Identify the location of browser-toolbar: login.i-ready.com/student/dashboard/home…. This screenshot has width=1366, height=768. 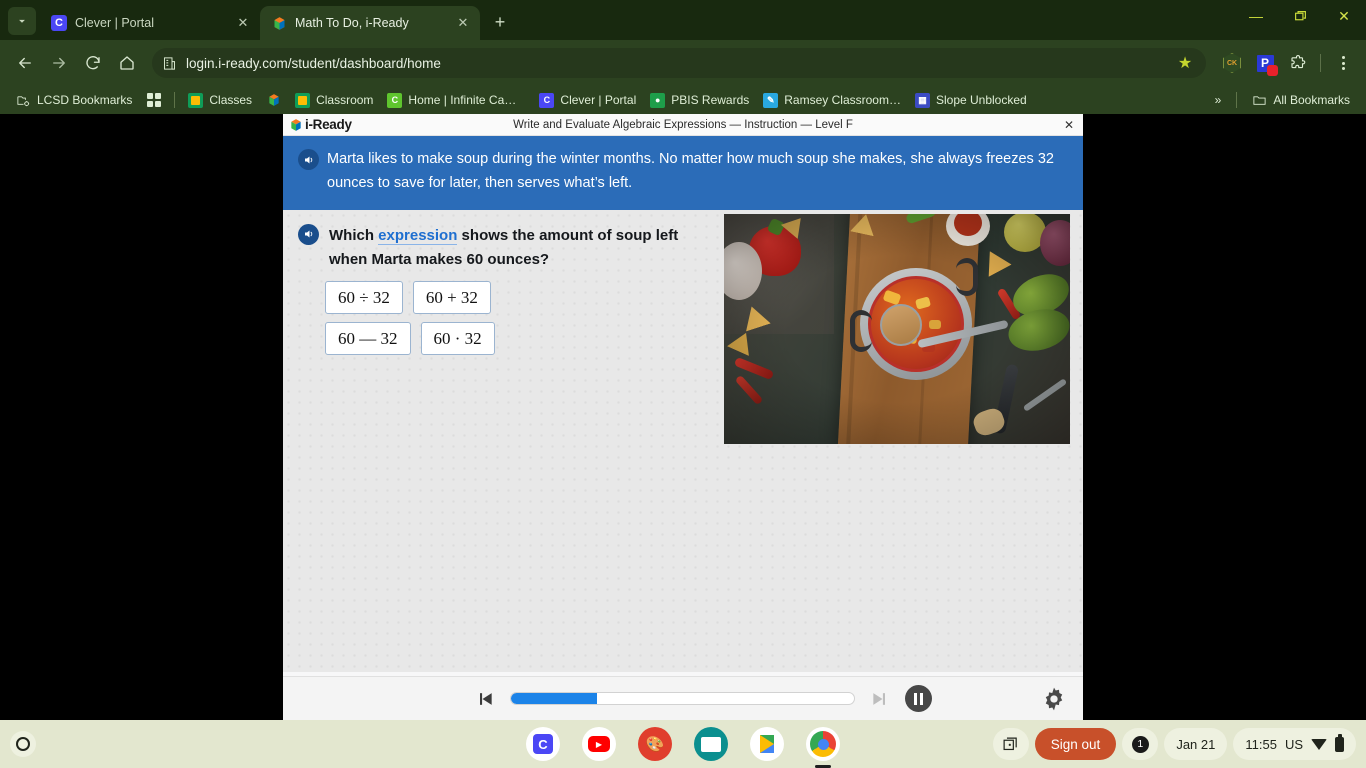
(683, 63).